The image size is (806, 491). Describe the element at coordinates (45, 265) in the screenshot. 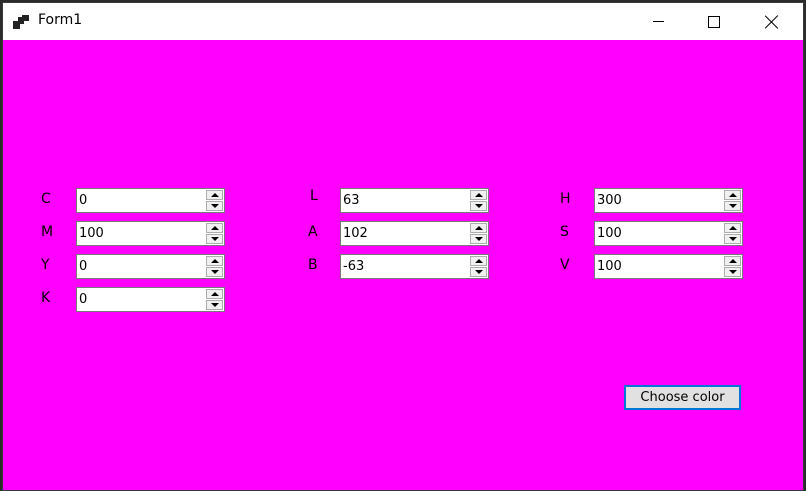

I see `label-y: Y` at that location.